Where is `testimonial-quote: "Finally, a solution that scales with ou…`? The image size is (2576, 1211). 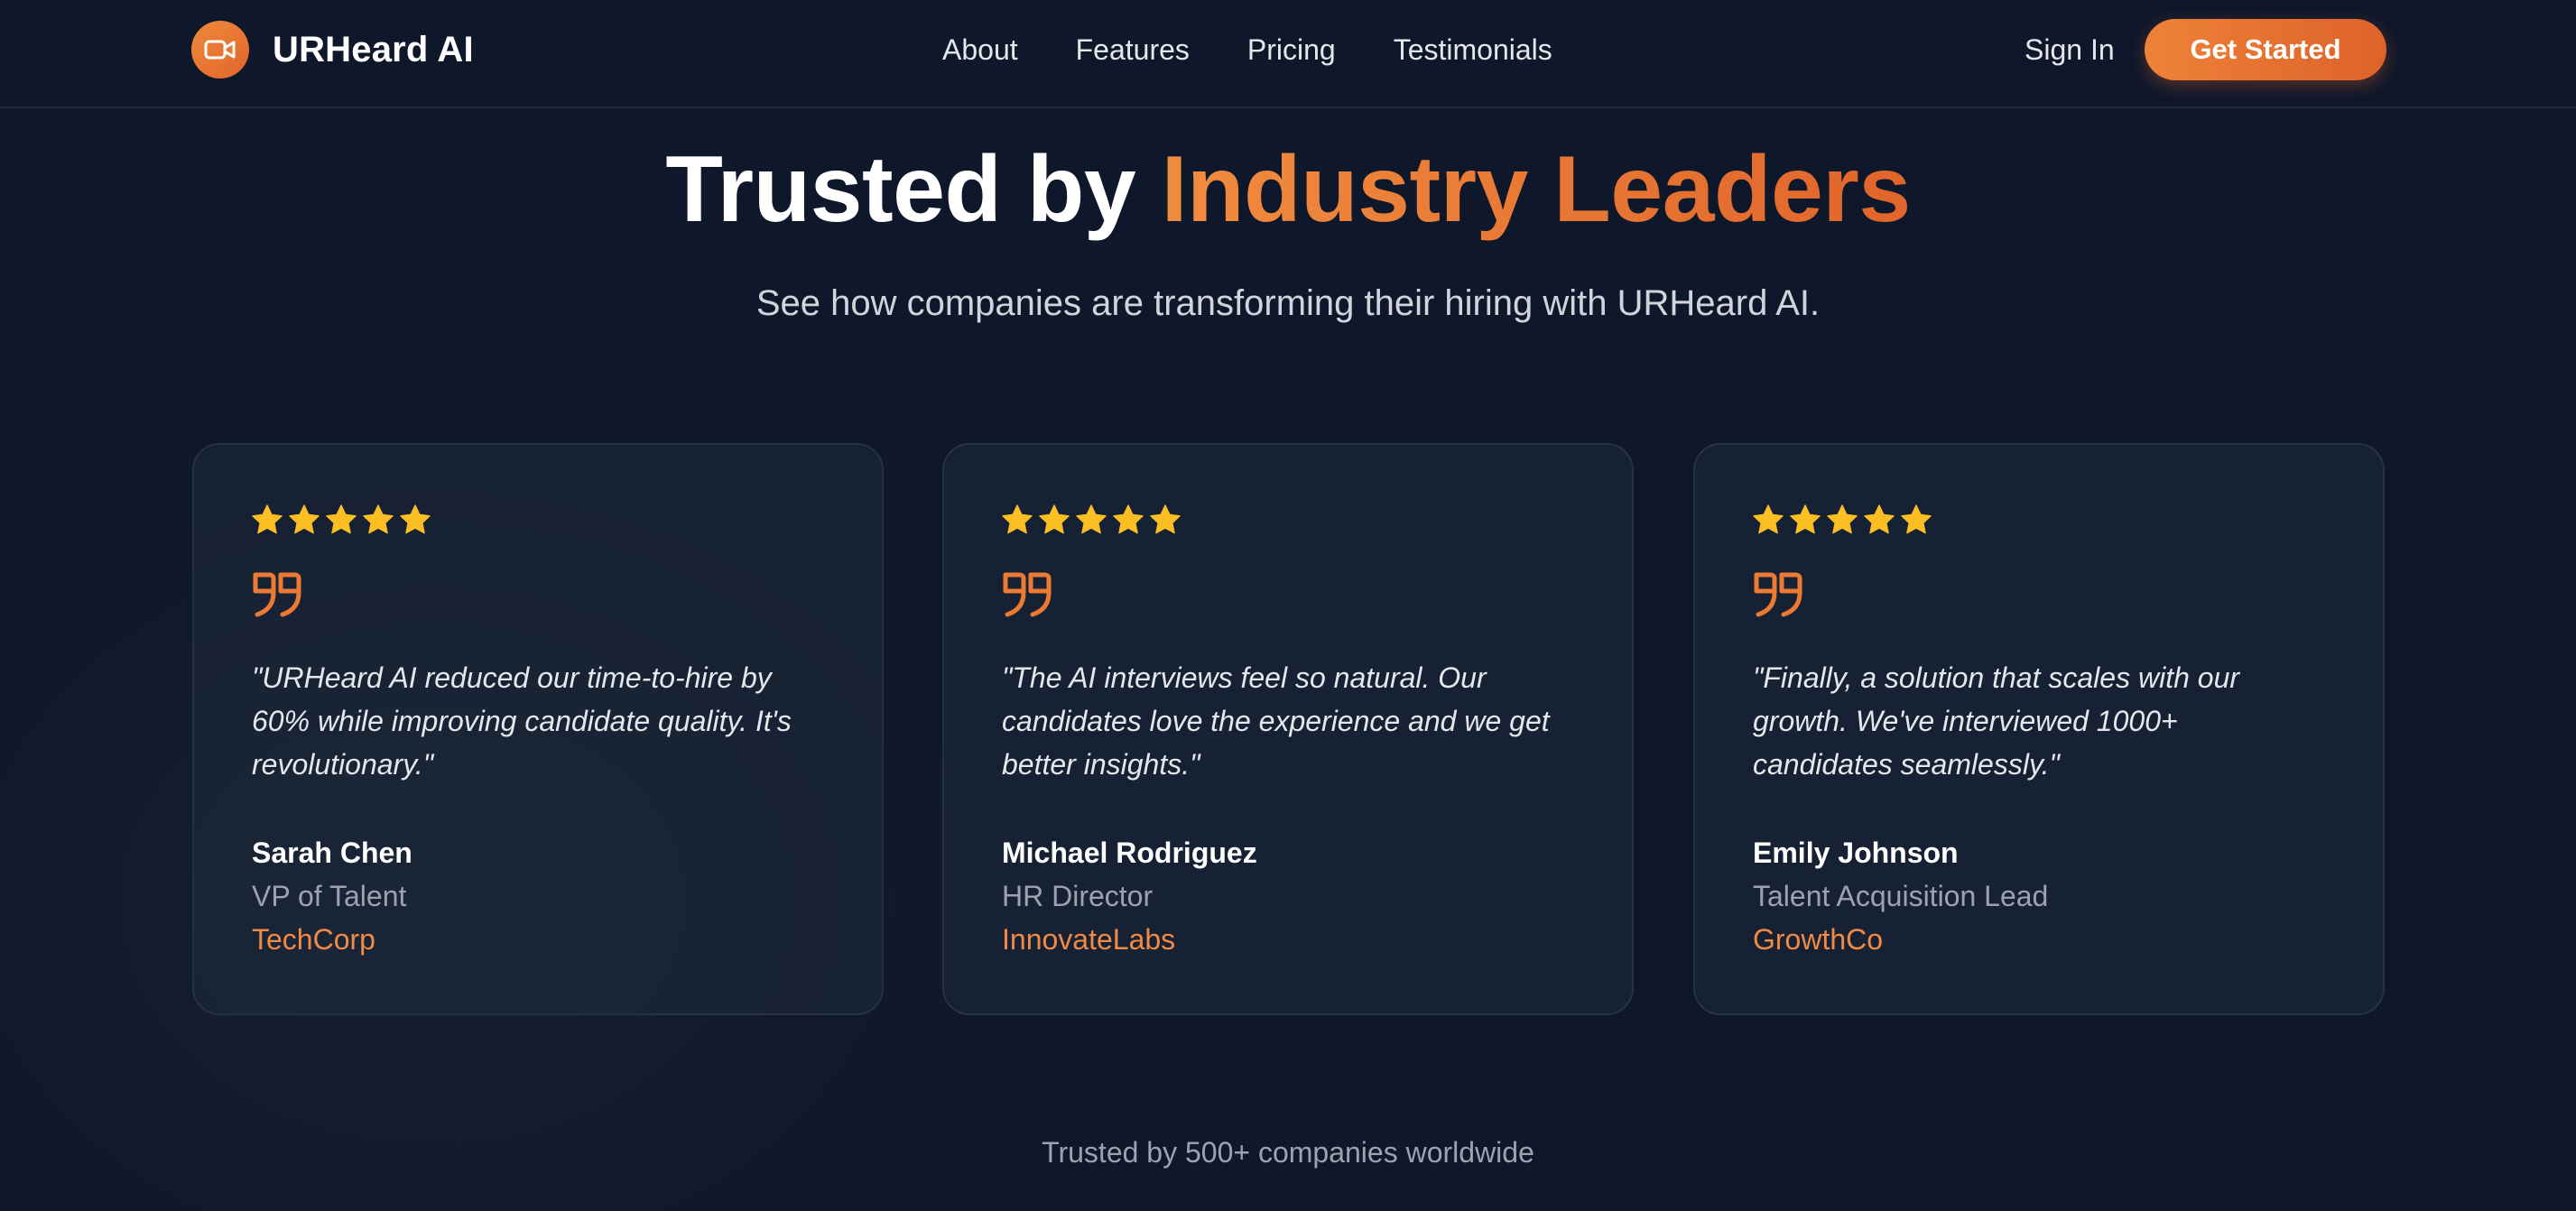 testimonial-quote: "Finally, a solution that scales with ou… is located at coordinates (1996, 721).